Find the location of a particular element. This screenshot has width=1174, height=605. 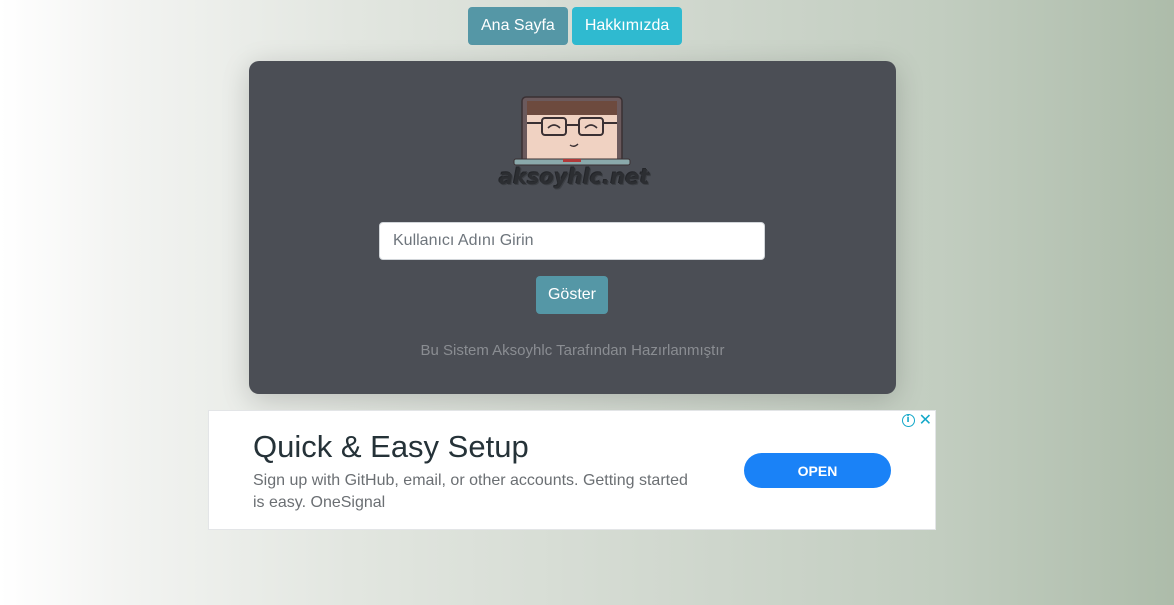

ad-close-icon: ✕ is located at coordinates (925, 420).